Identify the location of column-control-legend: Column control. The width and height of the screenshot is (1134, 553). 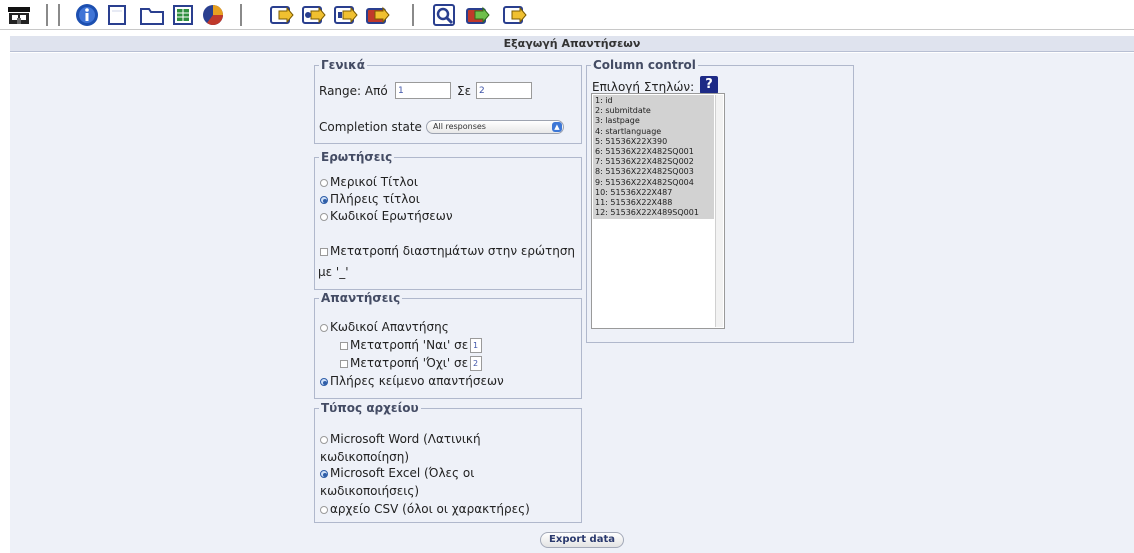
(644, 65).